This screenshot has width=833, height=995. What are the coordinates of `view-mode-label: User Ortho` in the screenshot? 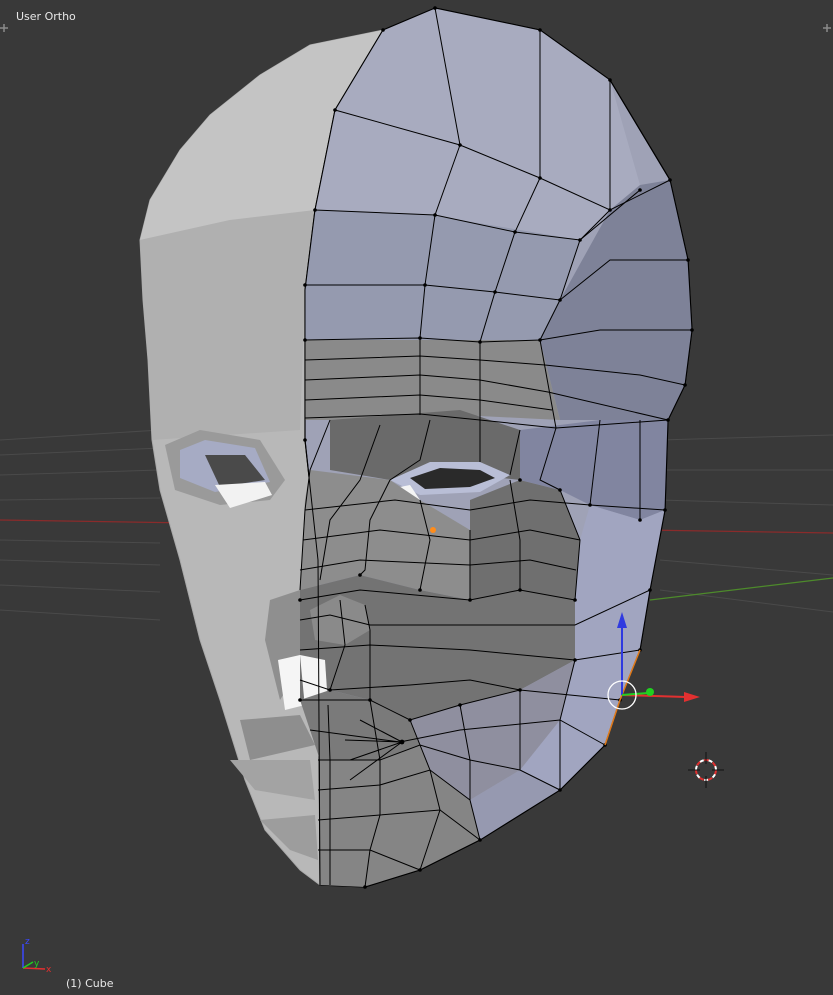 It's located at (46, 16).